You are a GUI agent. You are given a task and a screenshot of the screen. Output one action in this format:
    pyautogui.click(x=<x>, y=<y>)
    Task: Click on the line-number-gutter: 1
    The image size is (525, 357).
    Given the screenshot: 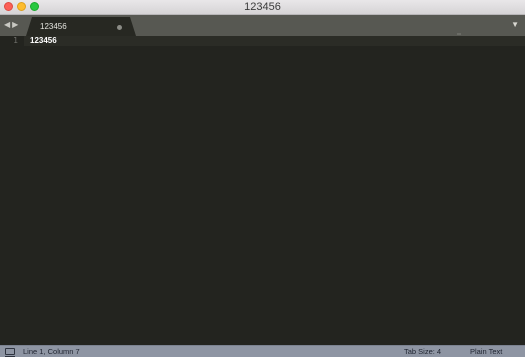 What is the action you would take?
    pyautogui.click(x=12, y=190)
    